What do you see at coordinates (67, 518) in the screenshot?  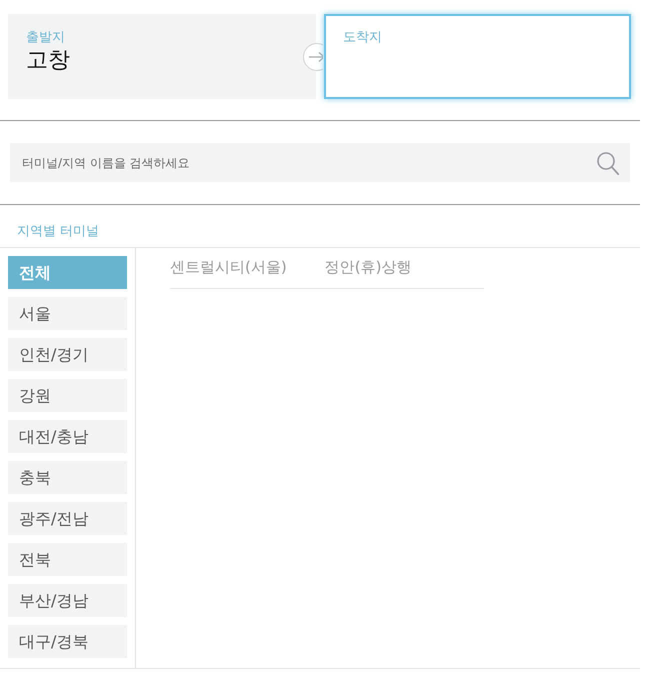 I see `region-tab: 광주/전남` at bounding box center [67, 518].